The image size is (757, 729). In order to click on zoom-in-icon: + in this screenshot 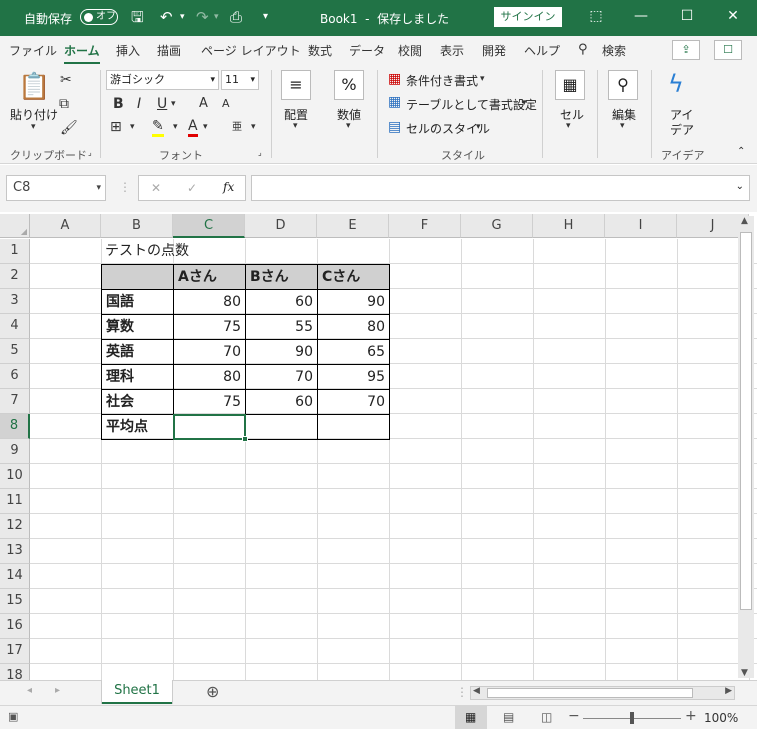, I will do `click(691, 716)`.